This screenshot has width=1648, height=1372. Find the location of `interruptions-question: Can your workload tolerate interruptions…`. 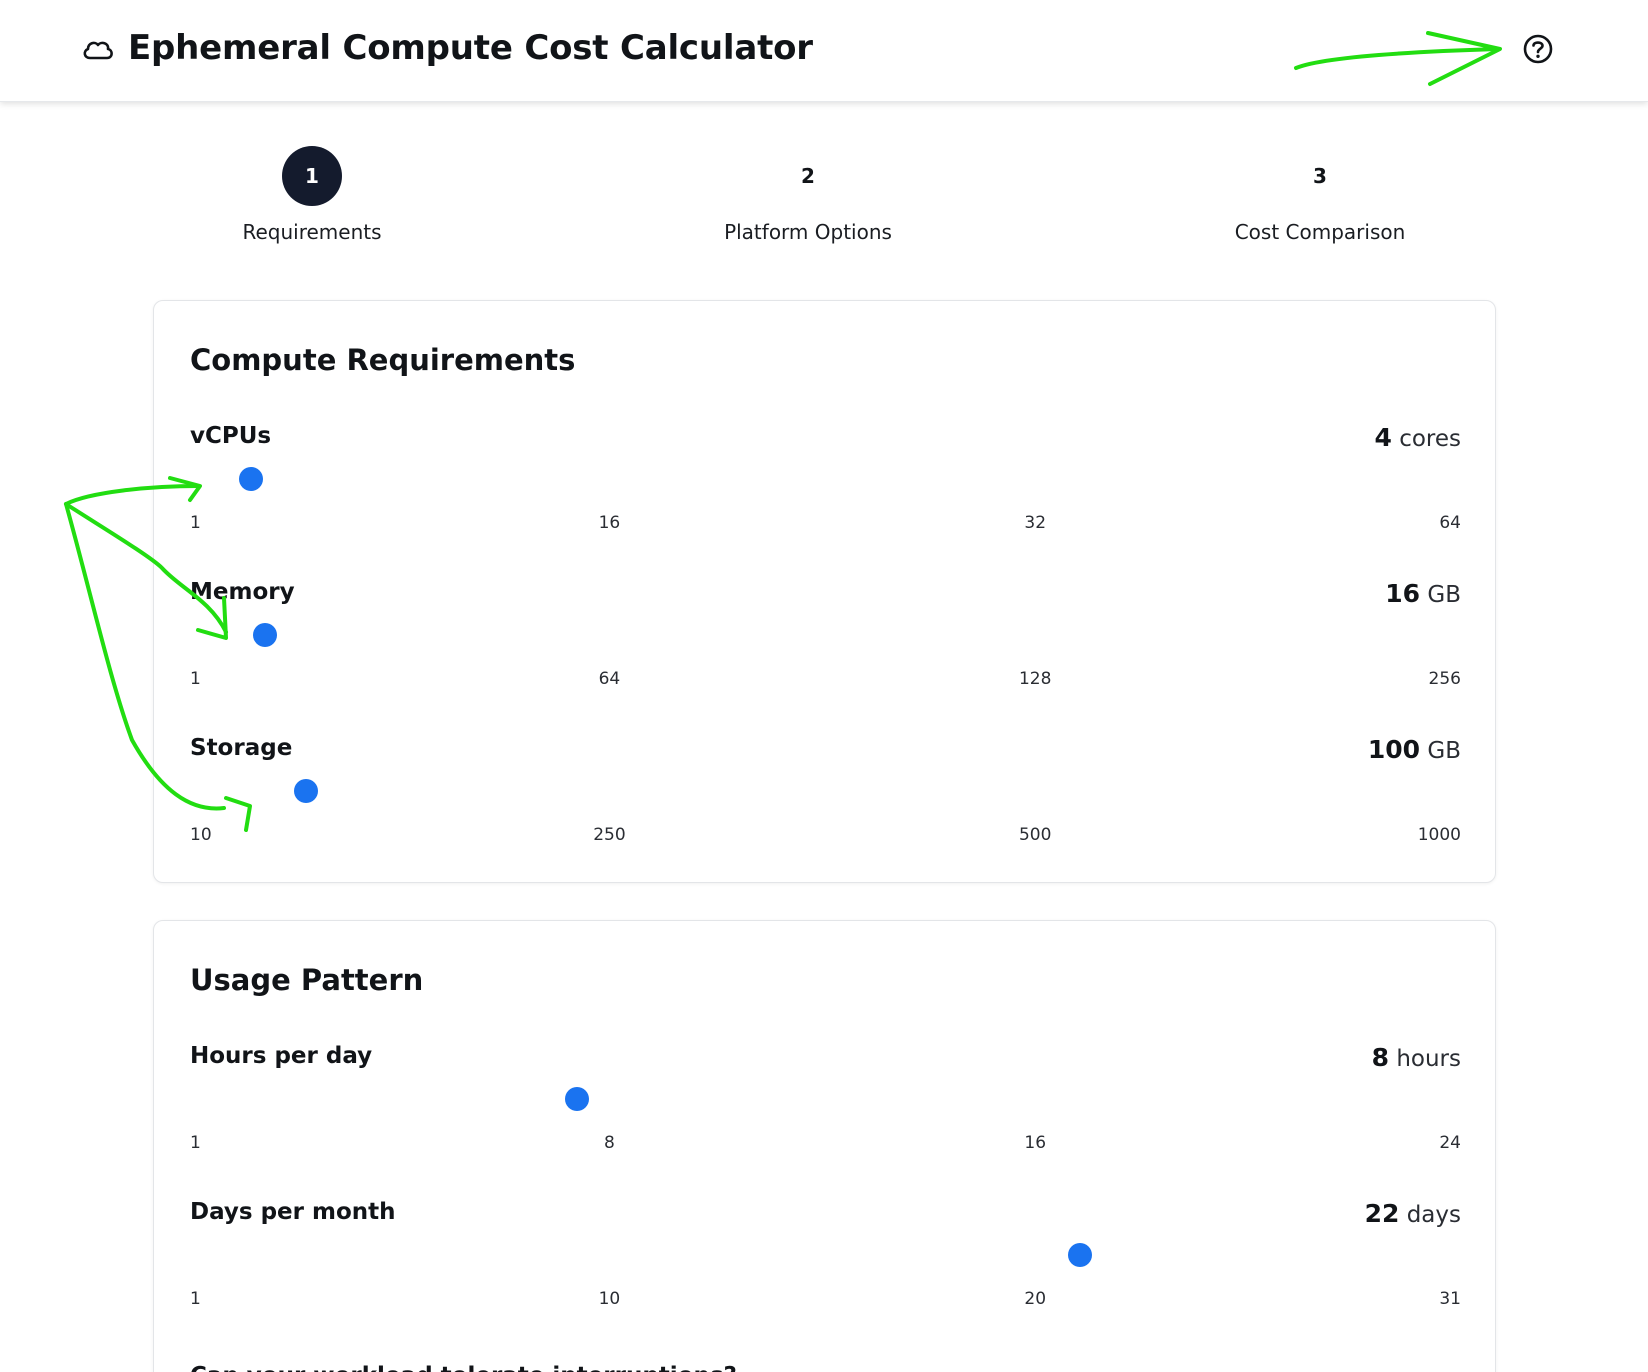

interruptions-question: Can your workload tolerate interruptions… is located at coordinates (463, 1367).